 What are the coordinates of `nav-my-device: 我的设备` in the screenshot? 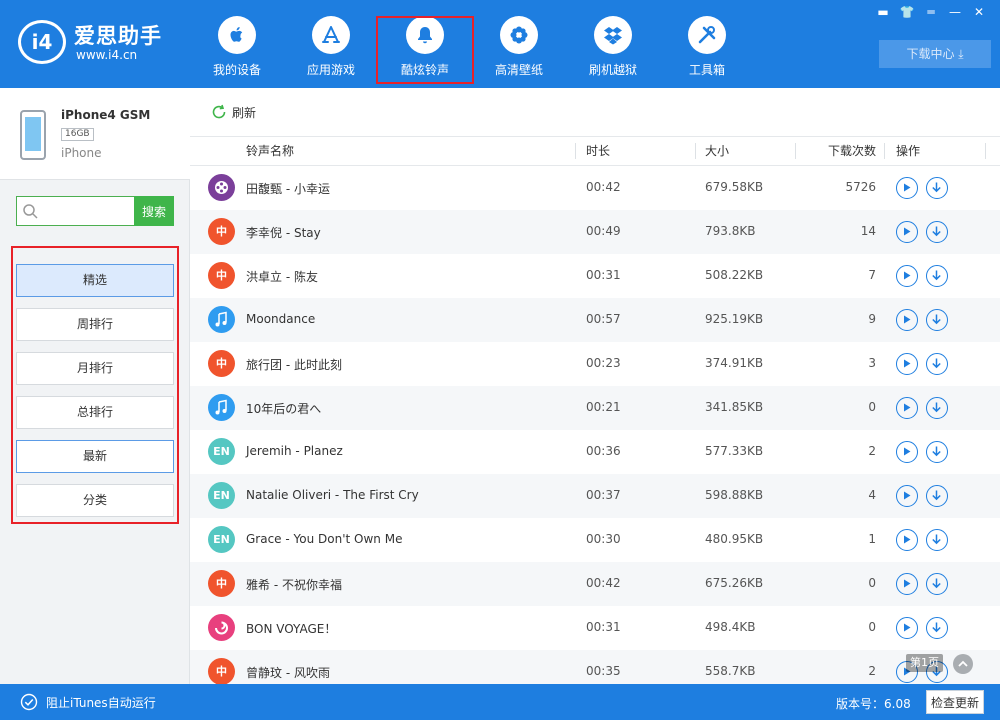 It's located at (237, 44).